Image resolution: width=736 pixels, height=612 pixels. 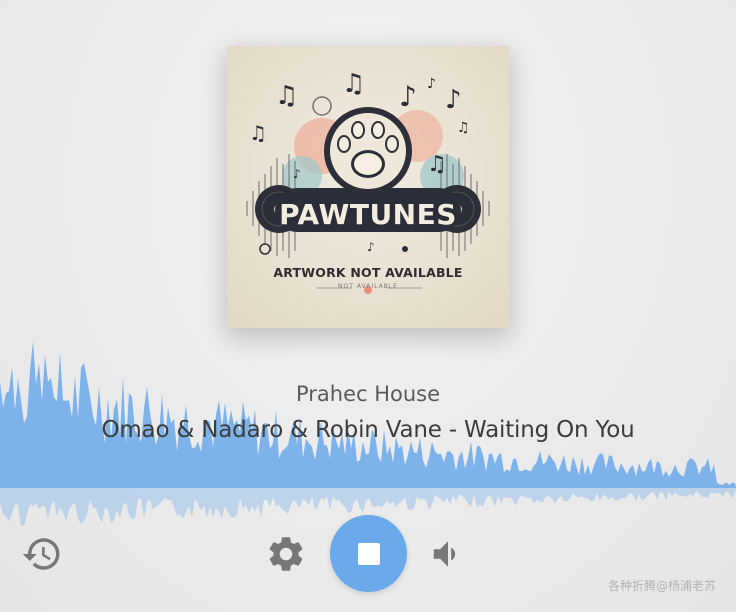 What do you see at coordinates (368, 286) in the screenshot?
I see `artwork-subcaption: NOT AVAILABLE` at bounding box center [368, 286].